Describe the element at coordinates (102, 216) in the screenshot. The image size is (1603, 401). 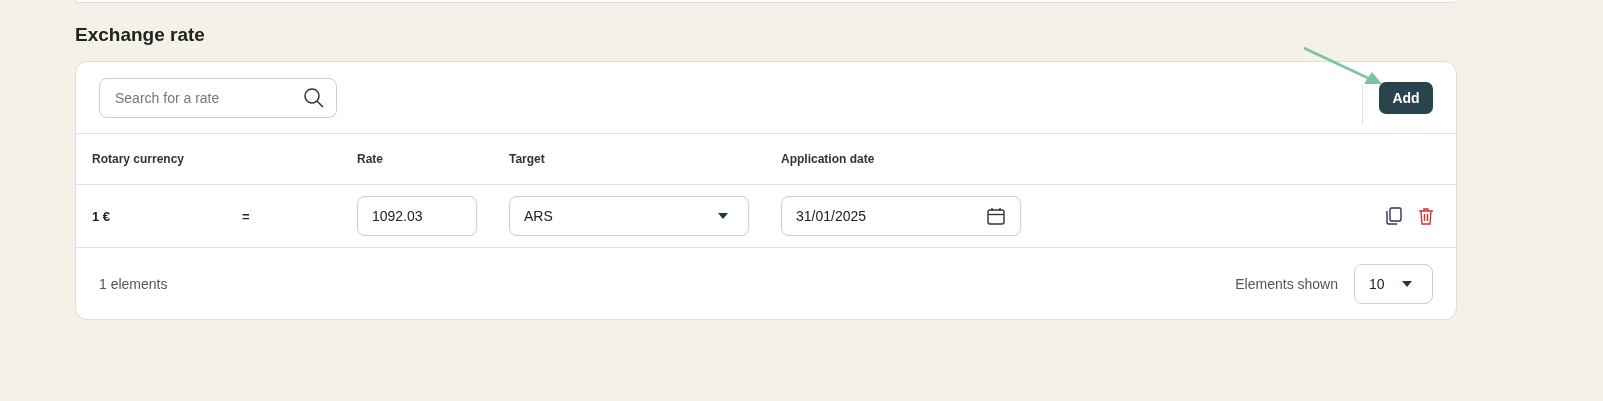
I see `table-cell-text: 1 €` at that location.